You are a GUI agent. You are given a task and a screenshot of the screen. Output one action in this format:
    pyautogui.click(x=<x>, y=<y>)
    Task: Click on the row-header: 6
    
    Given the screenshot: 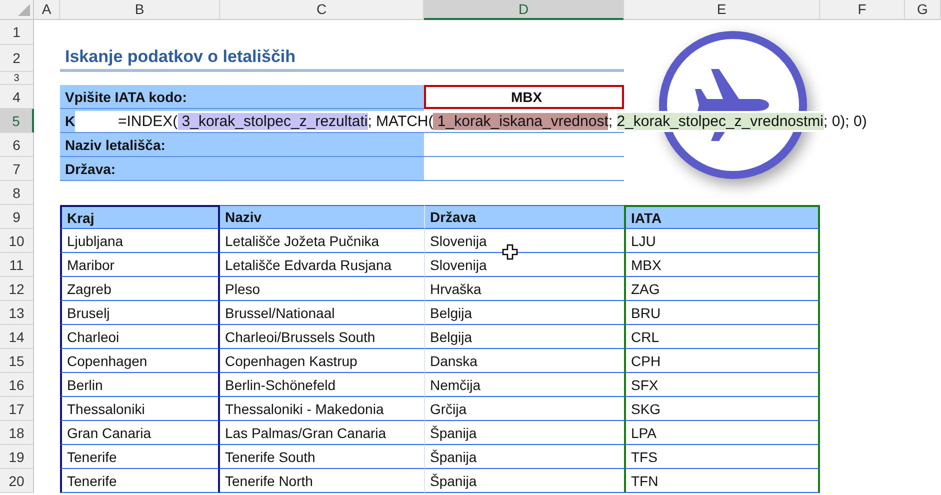 What is the action you would take?
    pyautogui.click(x=17, y=145)
    